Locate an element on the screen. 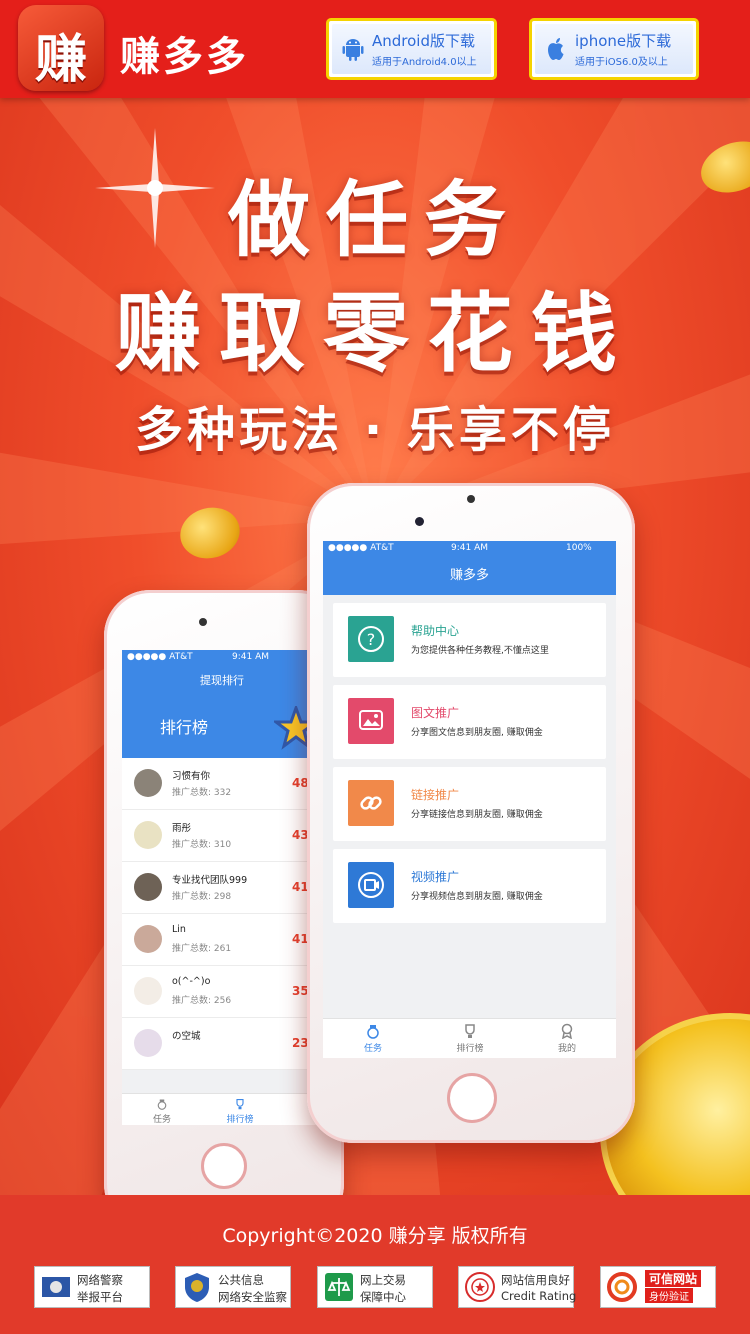 This screenshot has width=750, height=1334. iphone-download-button: iphone版下载 适用于iOS6.0及以上 is located at coordinates (614, 49).